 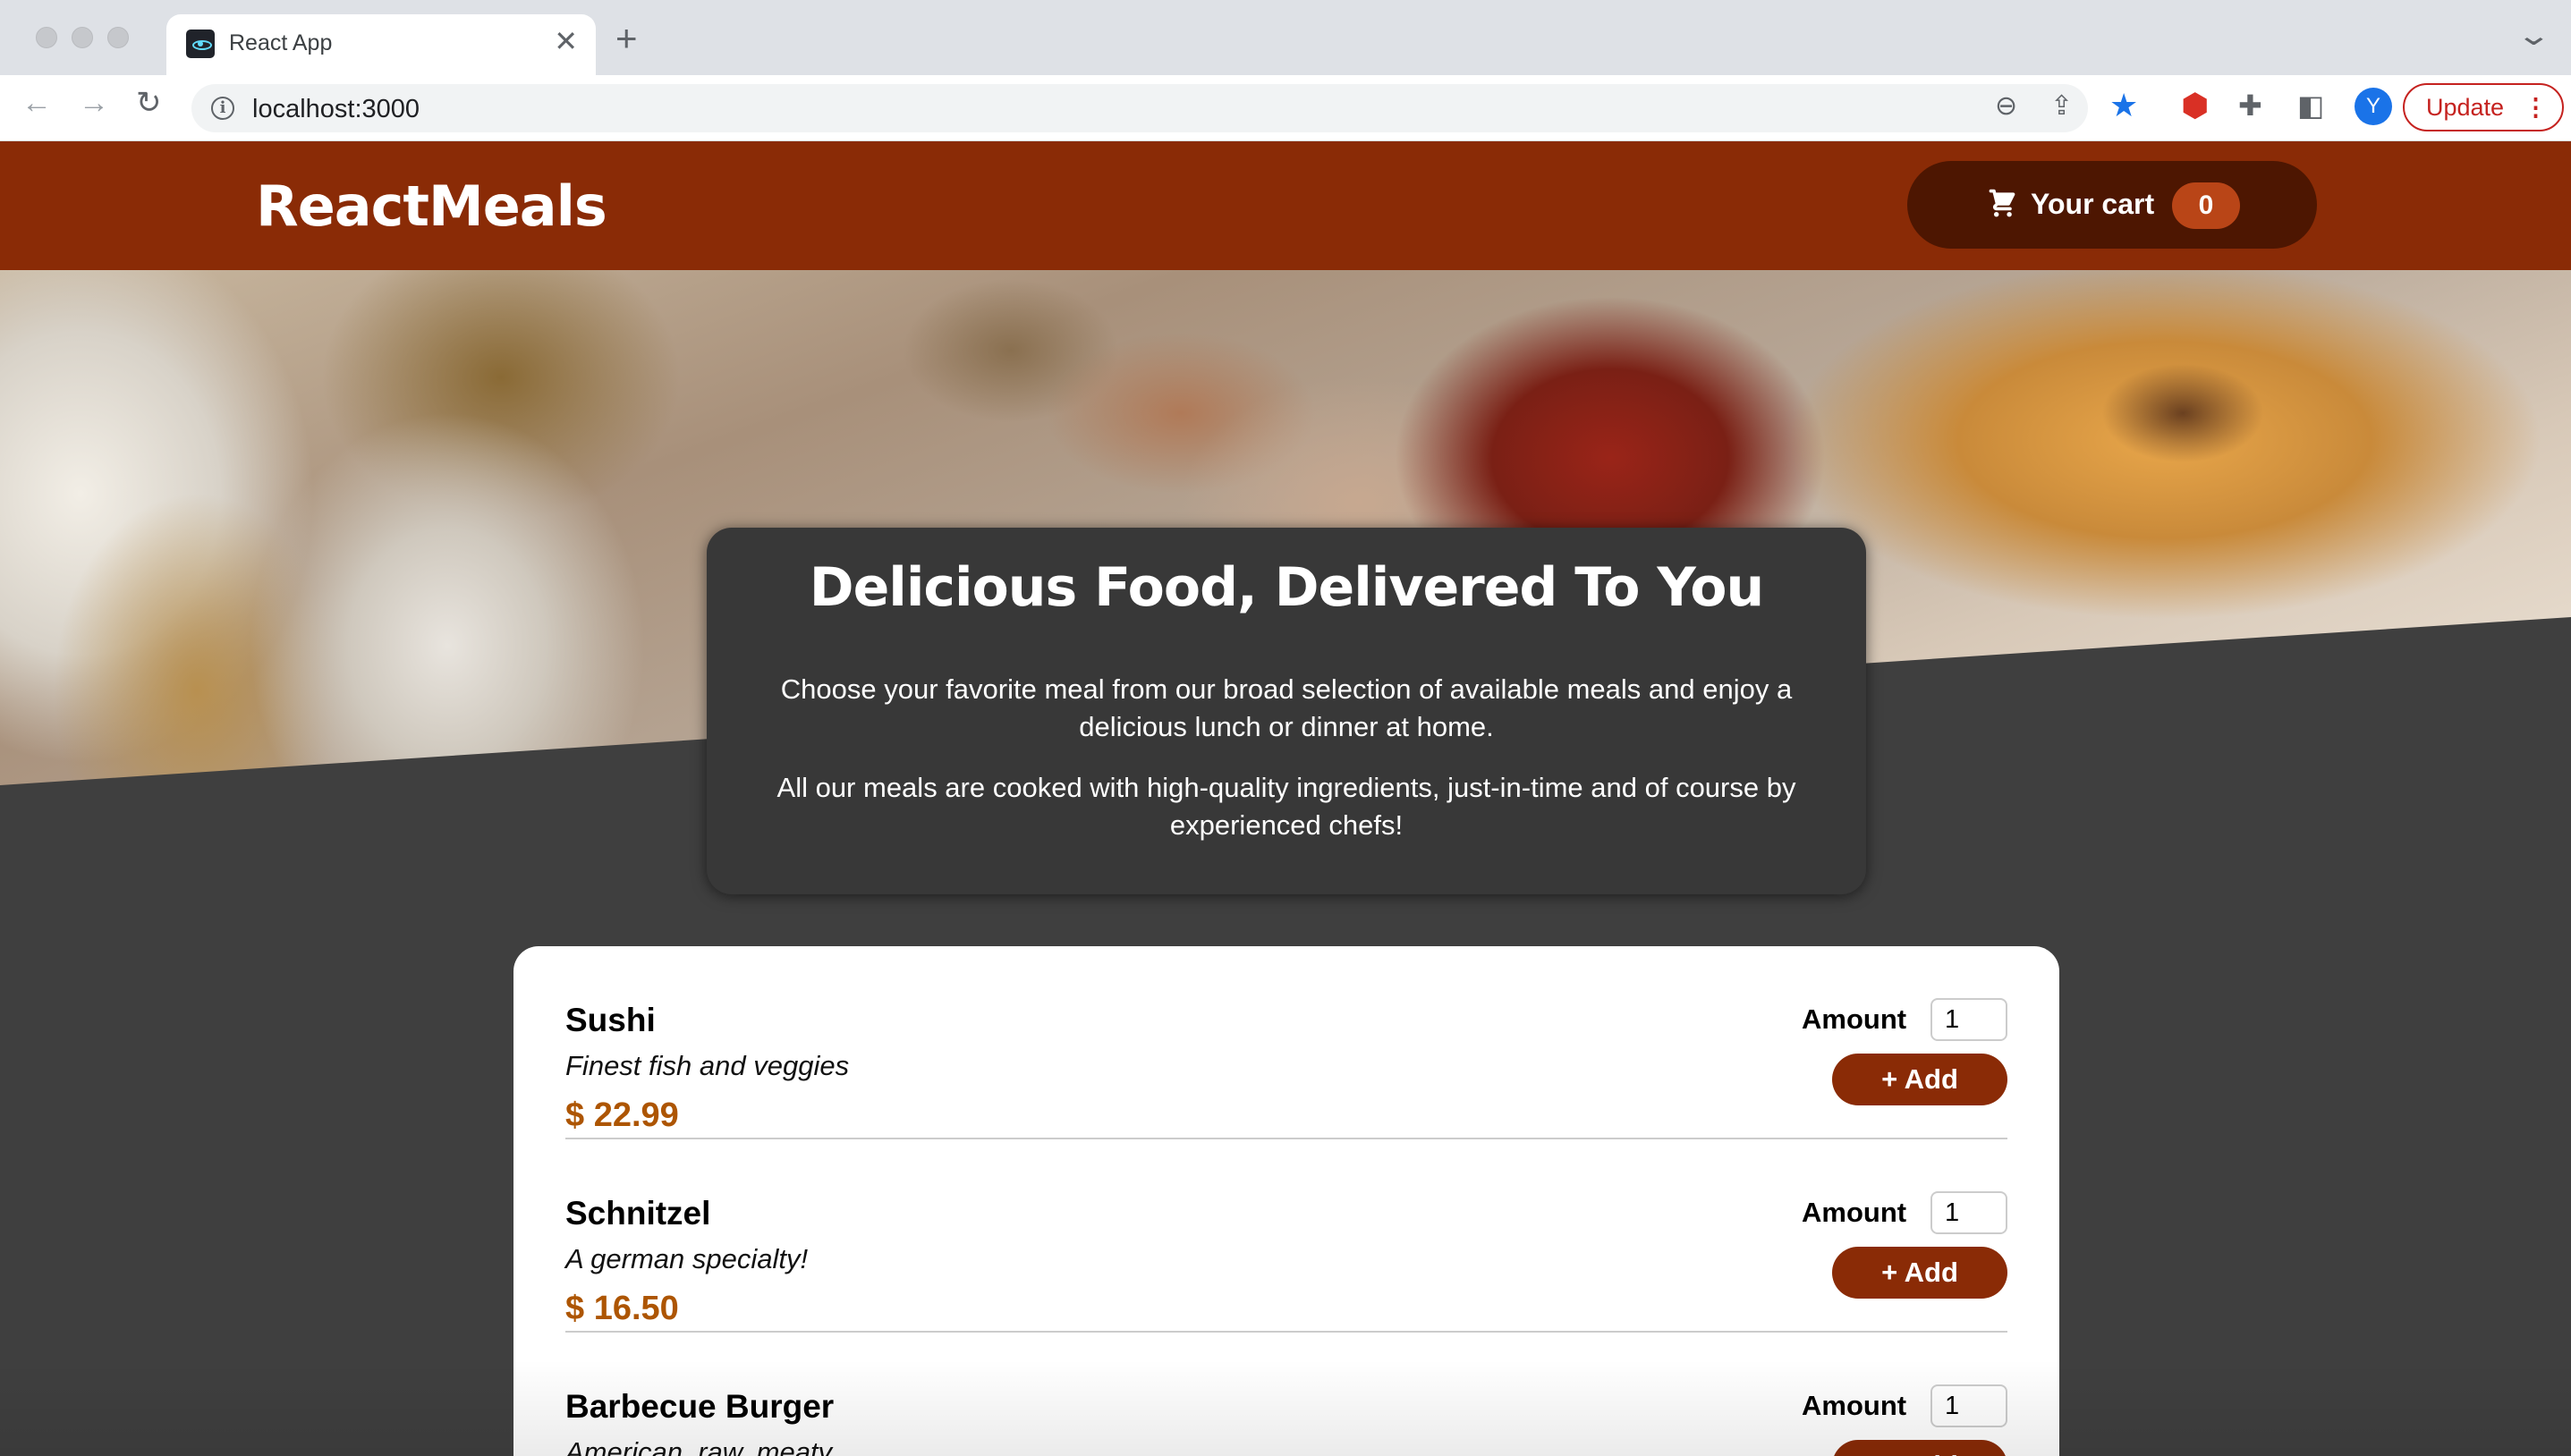 I want to click on url-text: localhost:3000, so click(x=336, y=109).